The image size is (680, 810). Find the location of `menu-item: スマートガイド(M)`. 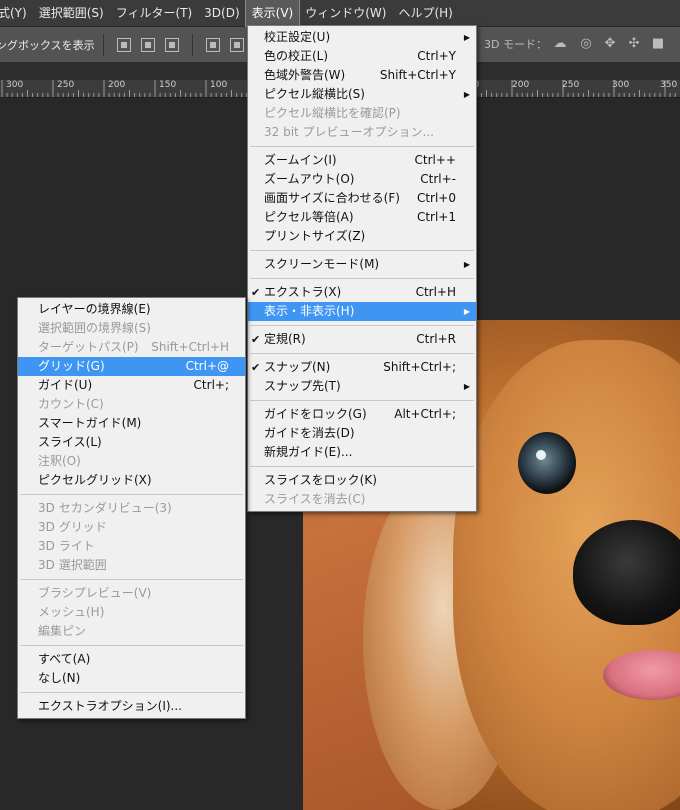

menu-item: スマートガイド(M) is located at coordinates (131, 423).